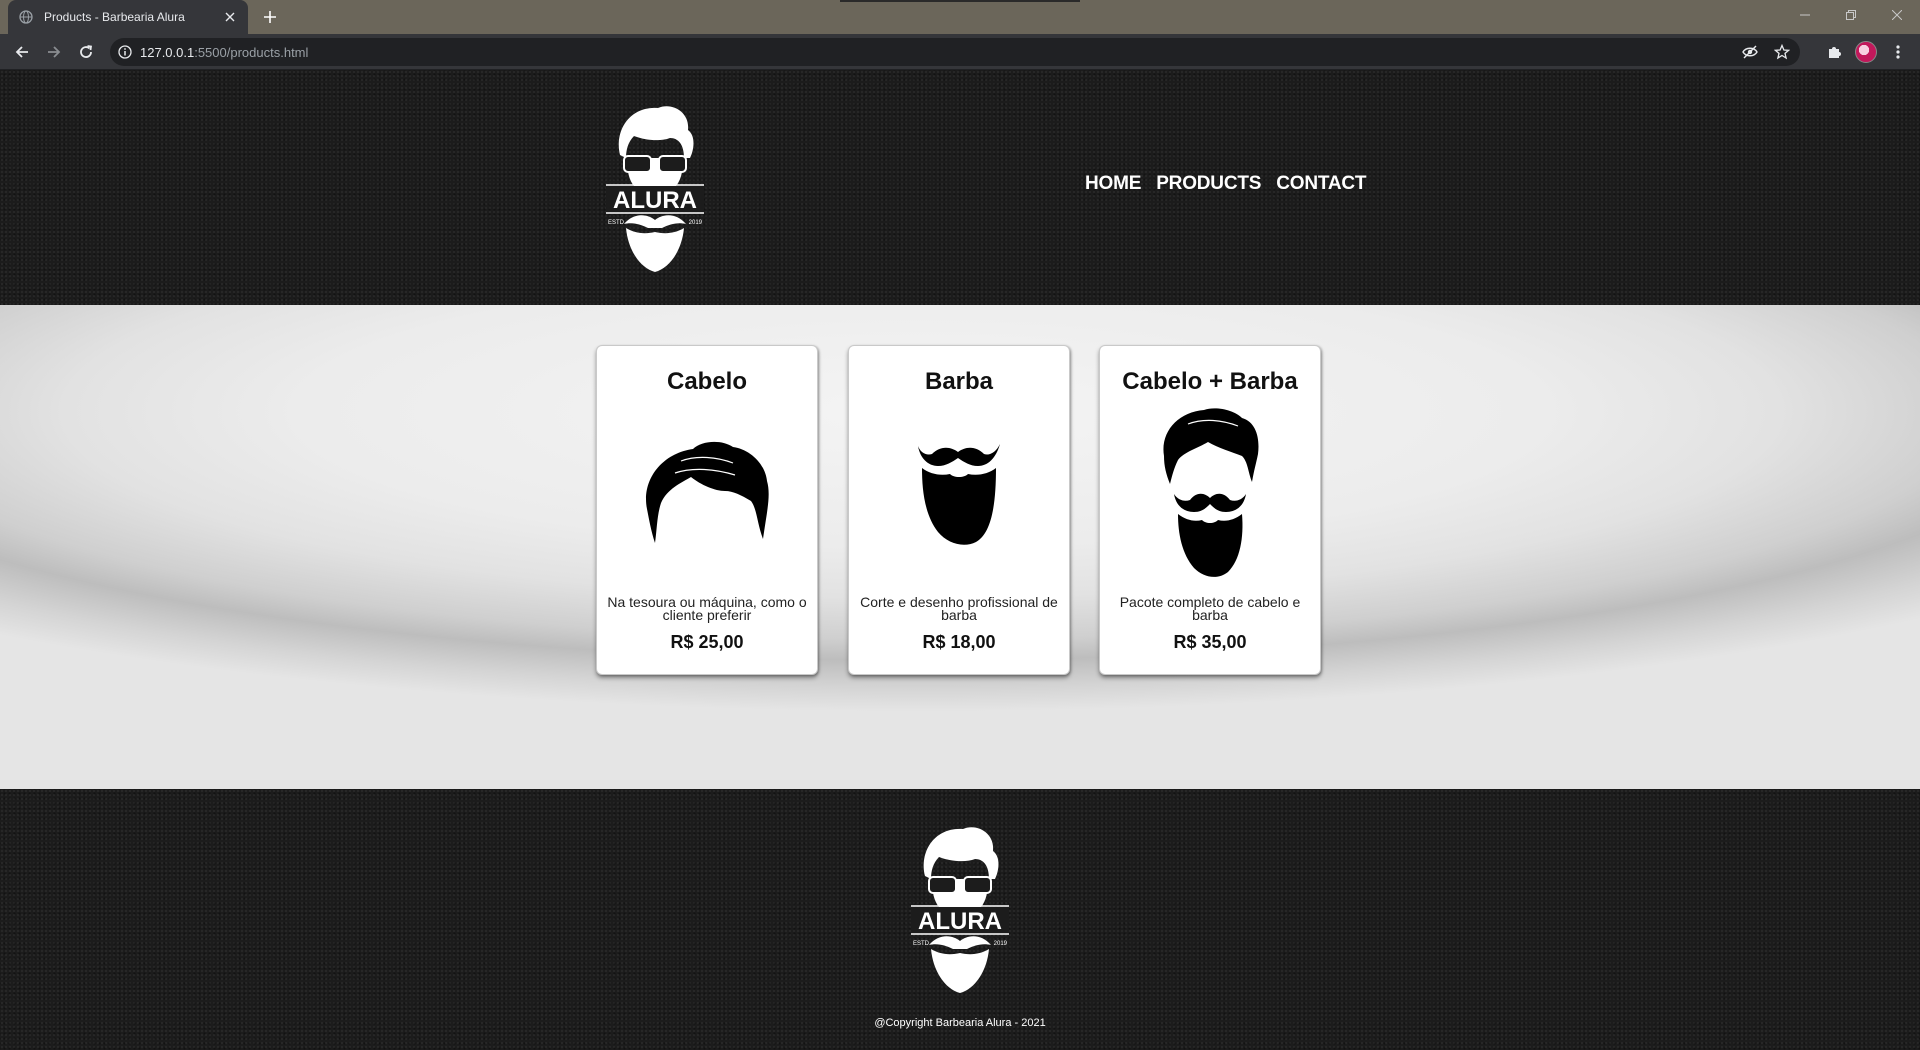 This screenshot has height=1050, width=1920. What do you see at coordinates (114, 17) in the screenshot?
I see `tab-title: Products - Barbearia Alura` at bounding box center [114, 17].